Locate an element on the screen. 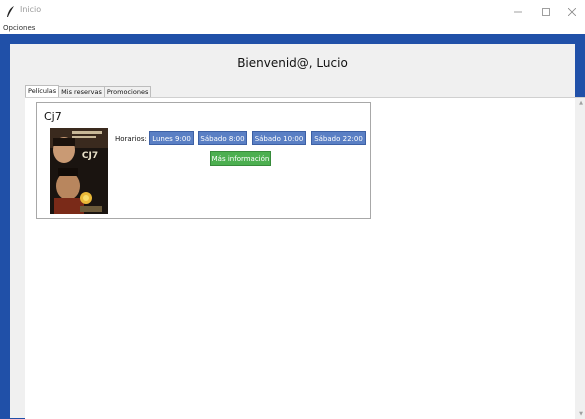 This screenshot has height=419, width=585. window-title: Inicio is located at coordinates (31, 9).